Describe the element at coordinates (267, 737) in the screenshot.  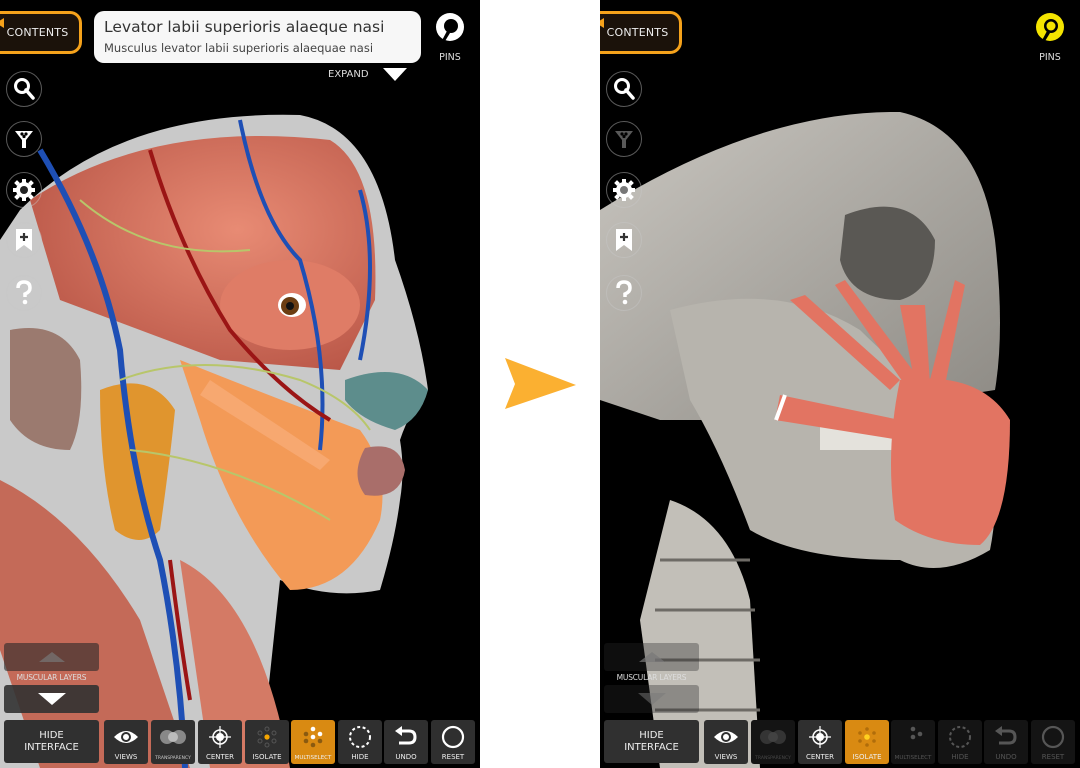
I see `isolate-icon` at that location.